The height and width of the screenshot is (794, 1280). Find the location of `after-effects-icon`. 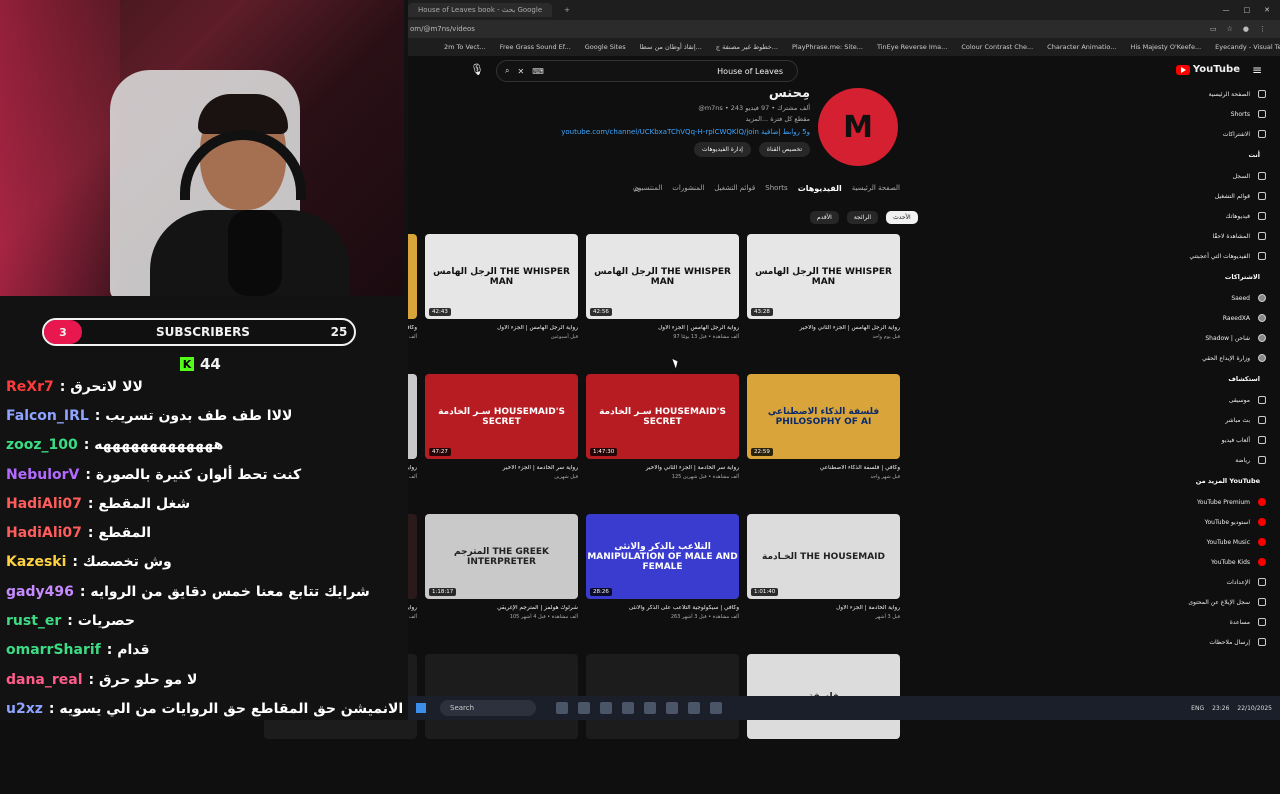

after-effects-icon is located at coordinates (694, 708).